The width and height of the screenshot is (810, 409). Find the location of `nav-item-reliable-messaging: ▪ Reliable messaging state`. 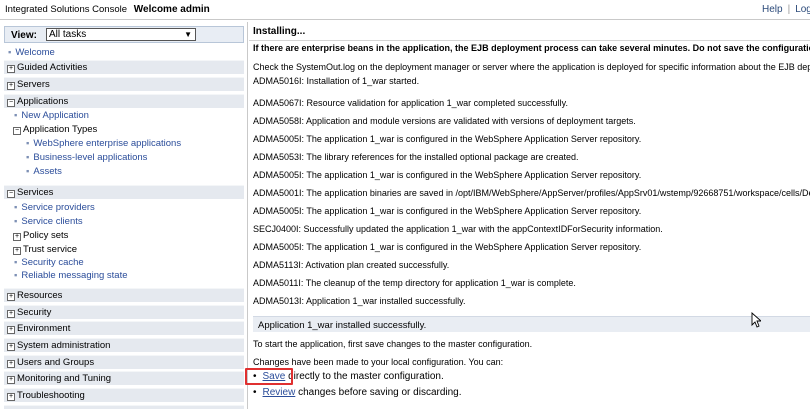

nav-item-reliable-messaging: ▪ Reliable messaging state is located at coordinates (130, 276).